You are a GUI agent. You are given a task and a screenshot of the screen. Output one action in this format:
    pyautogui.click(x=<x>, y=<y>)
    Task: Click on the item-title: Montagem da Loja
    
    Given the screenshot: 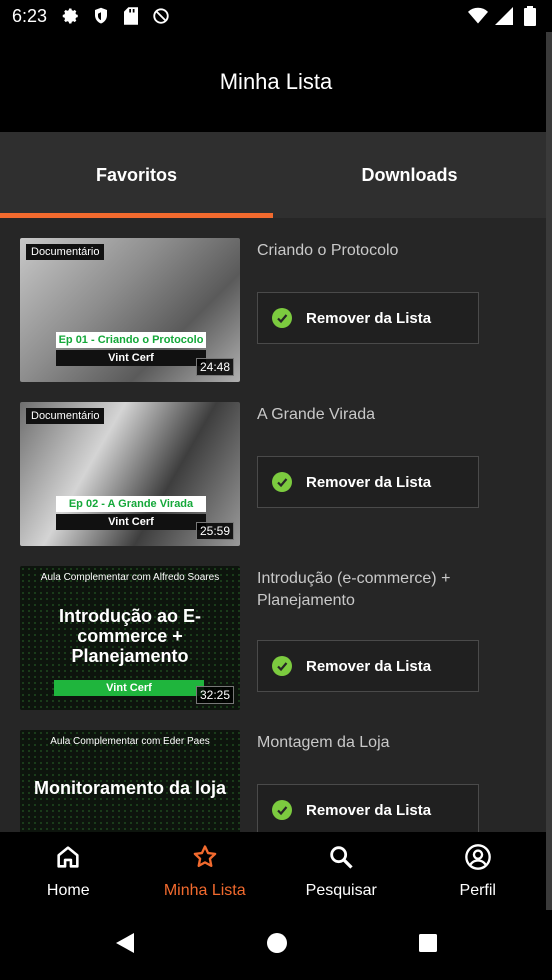 What is the action you would take?
    pyautogui.click(x=397, y=743)
    